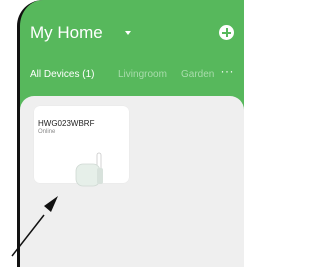  What do you see at coordinates (66, 123) in the screenshot?
I see `device-name: HWG023WBRF` at bounding box center [66, 123].